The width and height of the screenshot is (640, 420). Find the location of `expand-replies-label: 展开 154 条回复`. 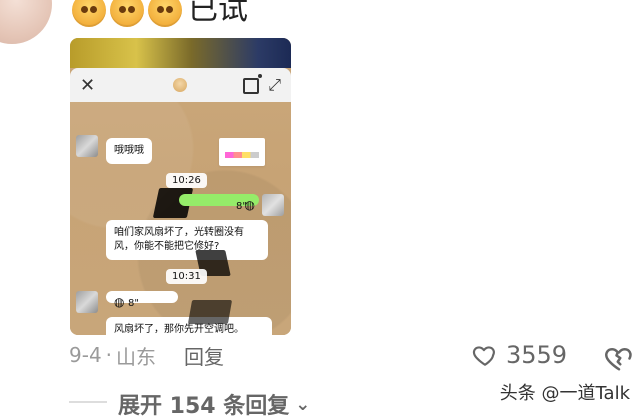

expand-replies-label: 展开 154 条回复 is located at coordinates (204, 406).